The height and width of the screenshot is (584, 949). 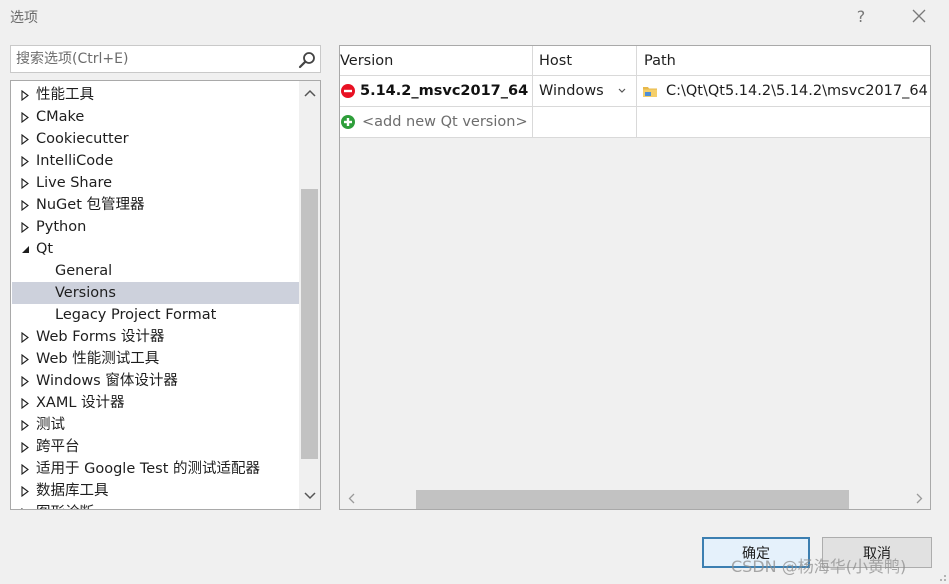 What do you see at coordinates (136, 315) in the screenshot?
I see `tree-item-label: Legacy Project Format` at bounding box center [136, 315].